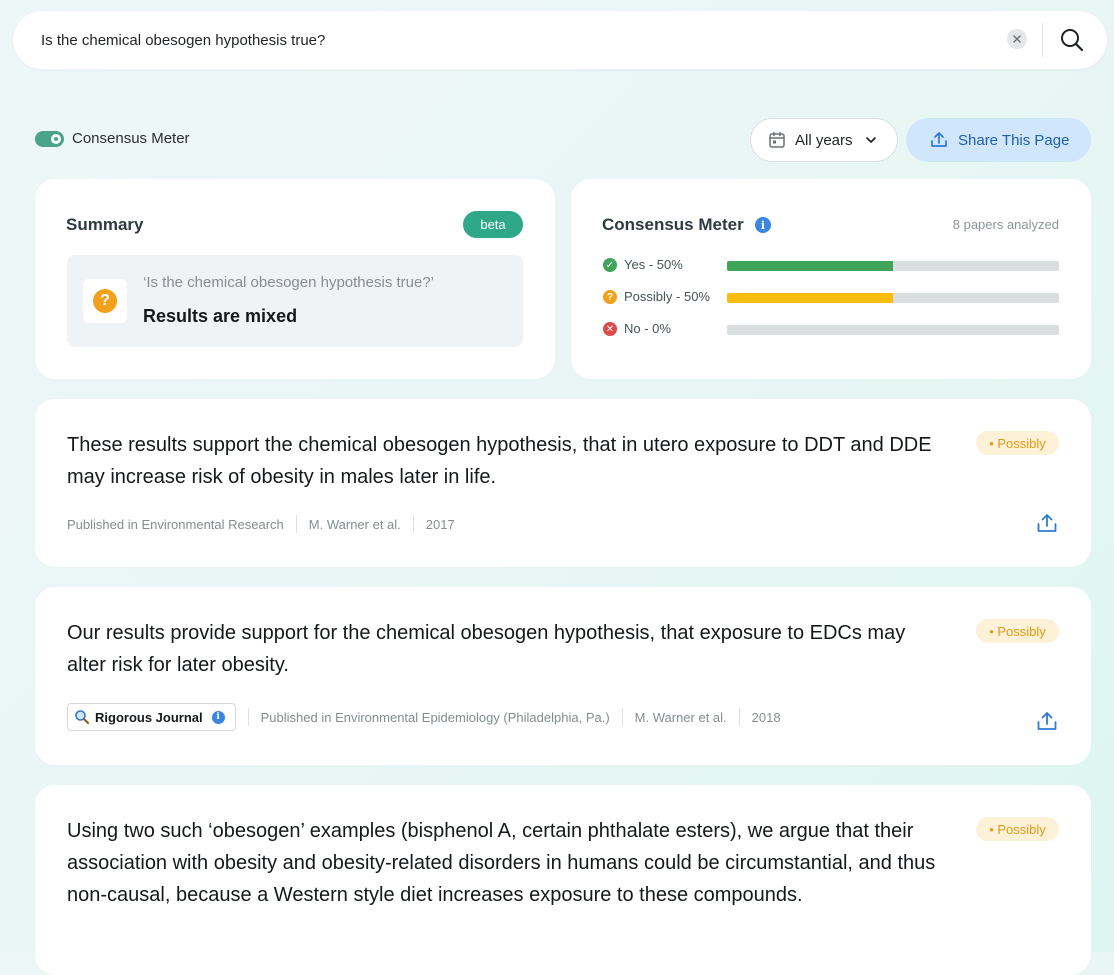 This screenshot has width=1114, height=975. What do you see at coordinates (105, 224) in the screenshot?
I see `summary-title: Summary` at bounding box center [105, 224].